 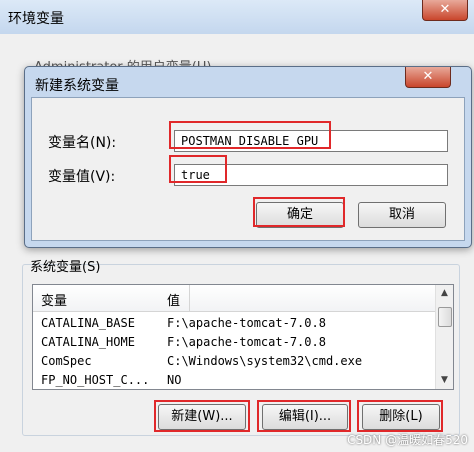 I want to click on table-row: ComSpec C:\Windows\system32\cmd.exe, so click(x=234, y=361).